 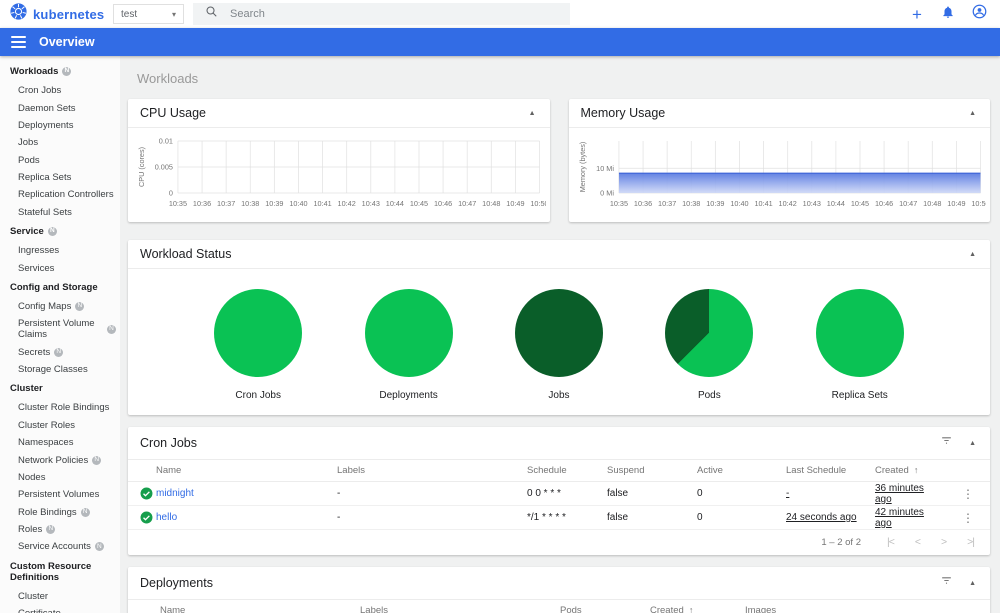 What do you see at coordinates (60, 477) in the screenshot?
I see `sidebar-item-nodes: Nodes` at bounding box center [60, 477].